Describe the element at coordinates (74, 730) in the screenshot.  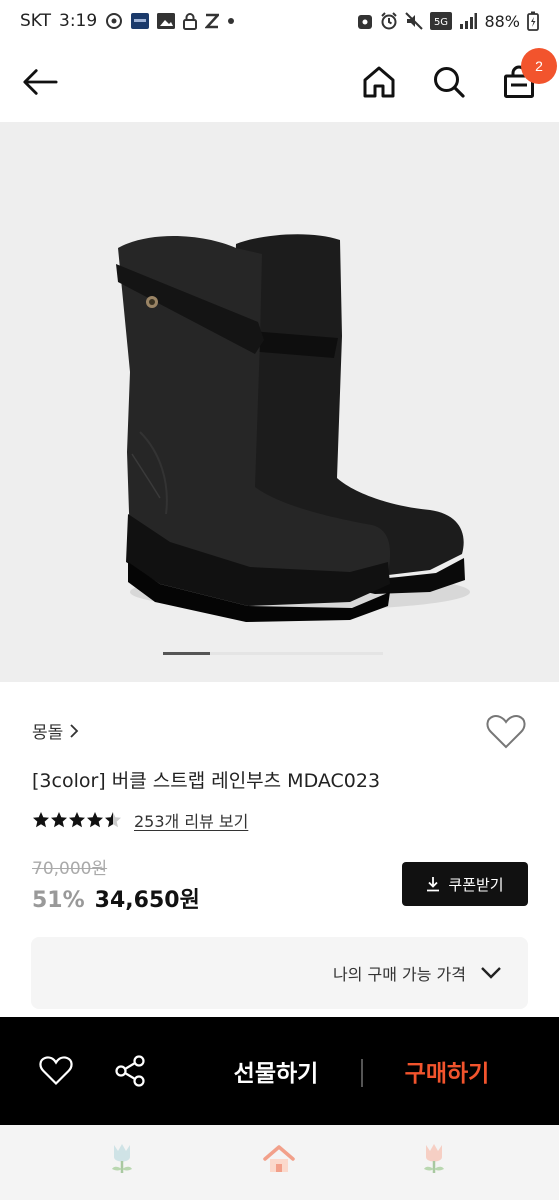
I see `chevron-right-icon` at that location.